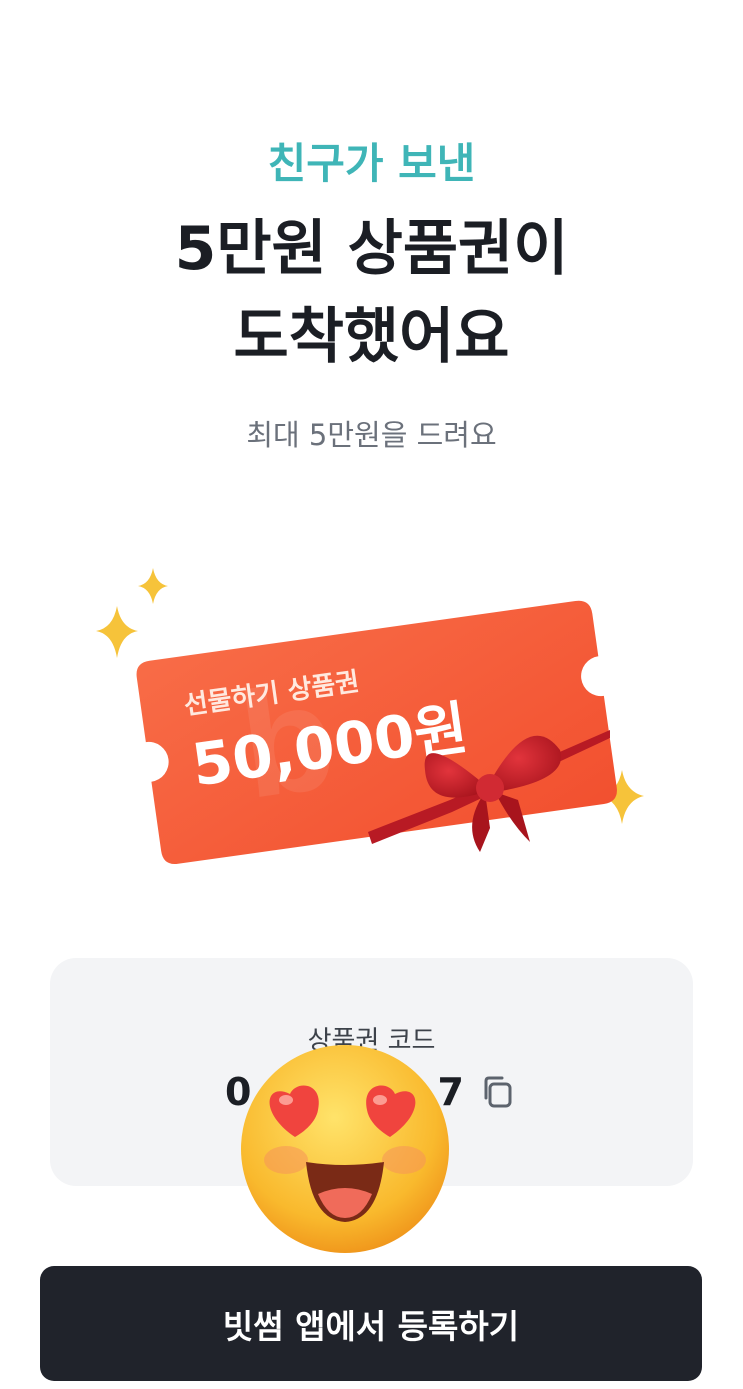 This screenshot has height=1389, width=743. What do you see at coordinates (371, 293) in the screenshot?
I see `page-title: 5만원 상품권이 도착했어요` at bounding box center [371, 293].